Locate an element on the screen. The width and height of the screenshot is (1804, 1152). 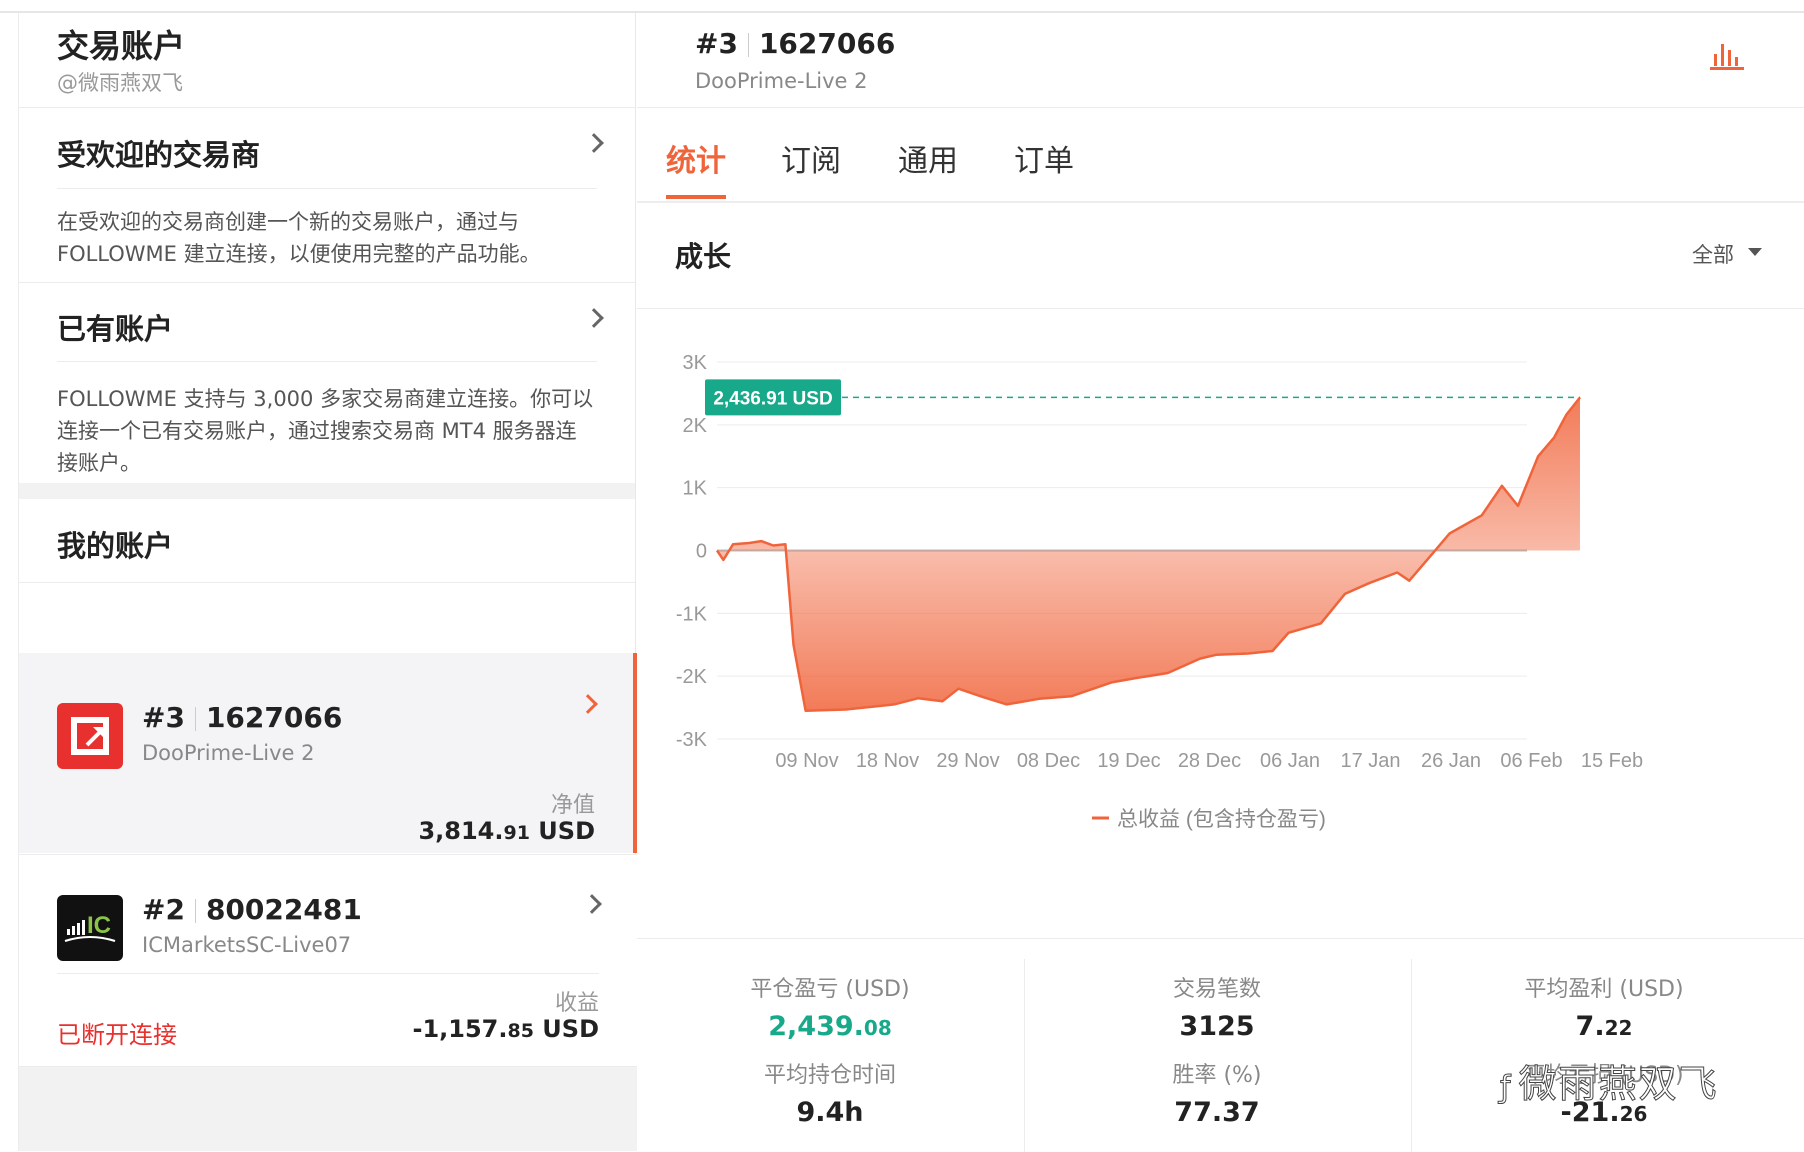
stat-label: 平均盈利 (USD) is located at coordinates (1604, 989).